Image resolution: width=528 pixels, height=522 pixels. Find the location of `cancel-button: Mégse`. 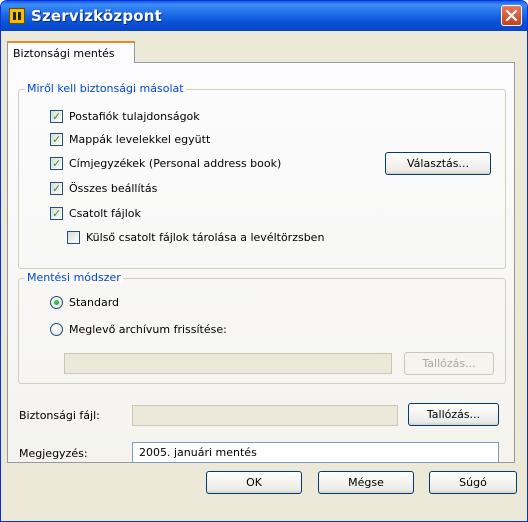

cancel-button: Mégse is located at coordinates (366, 482).